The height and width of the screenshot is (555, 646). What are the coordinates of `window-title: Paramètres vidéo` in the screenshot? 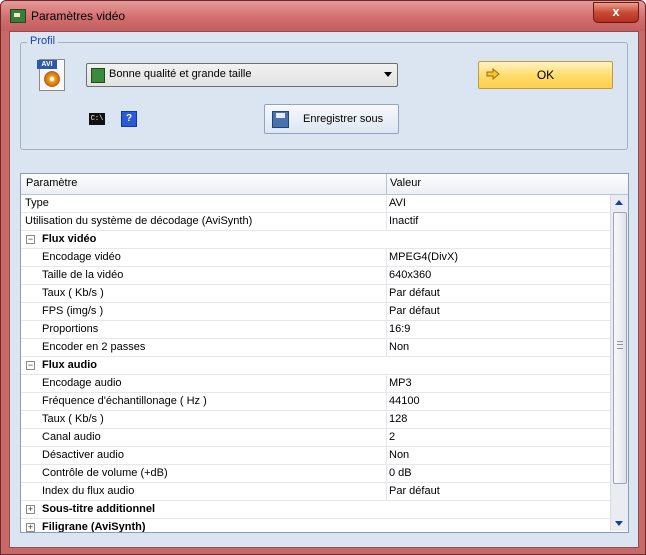 It's located at (78, 16).